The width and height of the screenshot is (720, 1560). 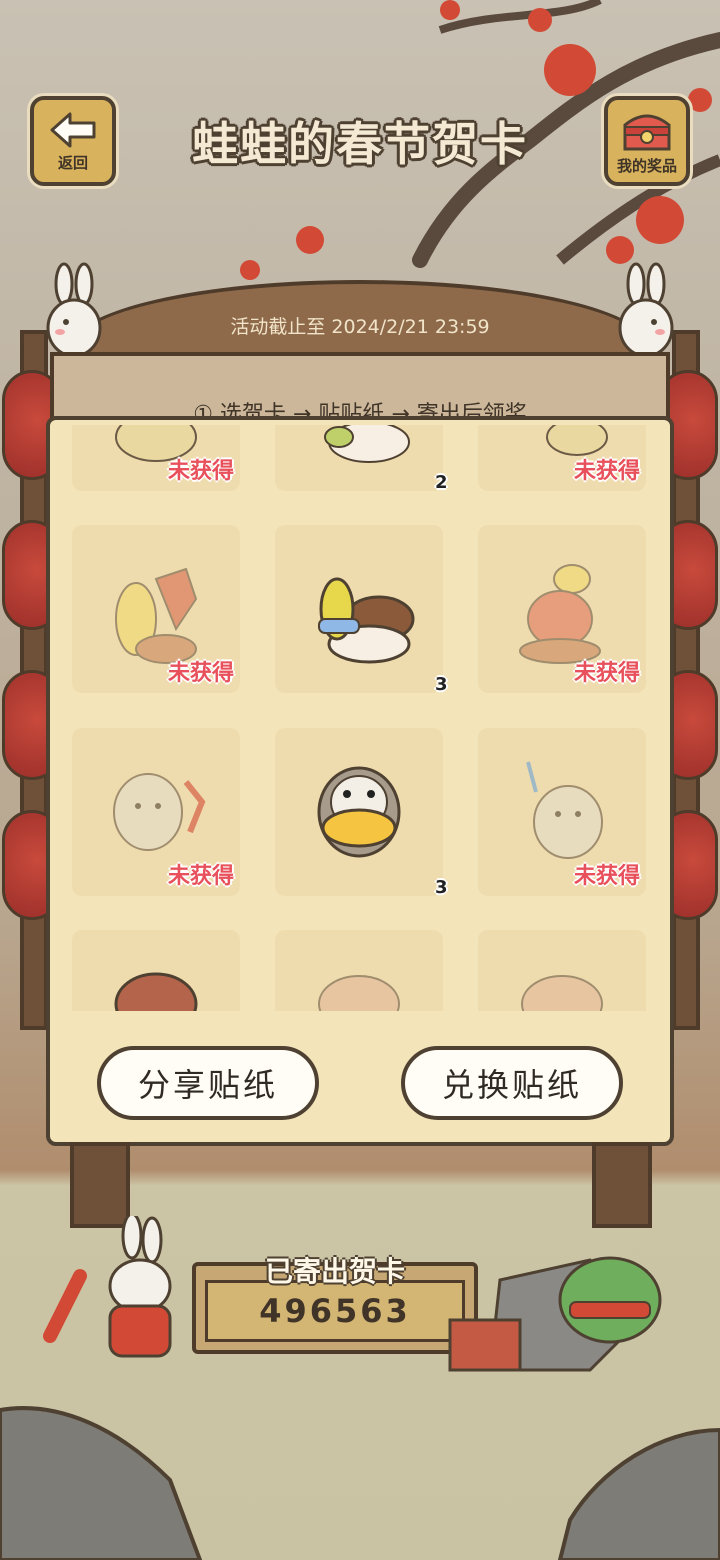 What do you see at coordinates (208, 1083) in the screenshot?
I see `share-stickers-button: 分享贴纸` at bounding box center [208, 1083].